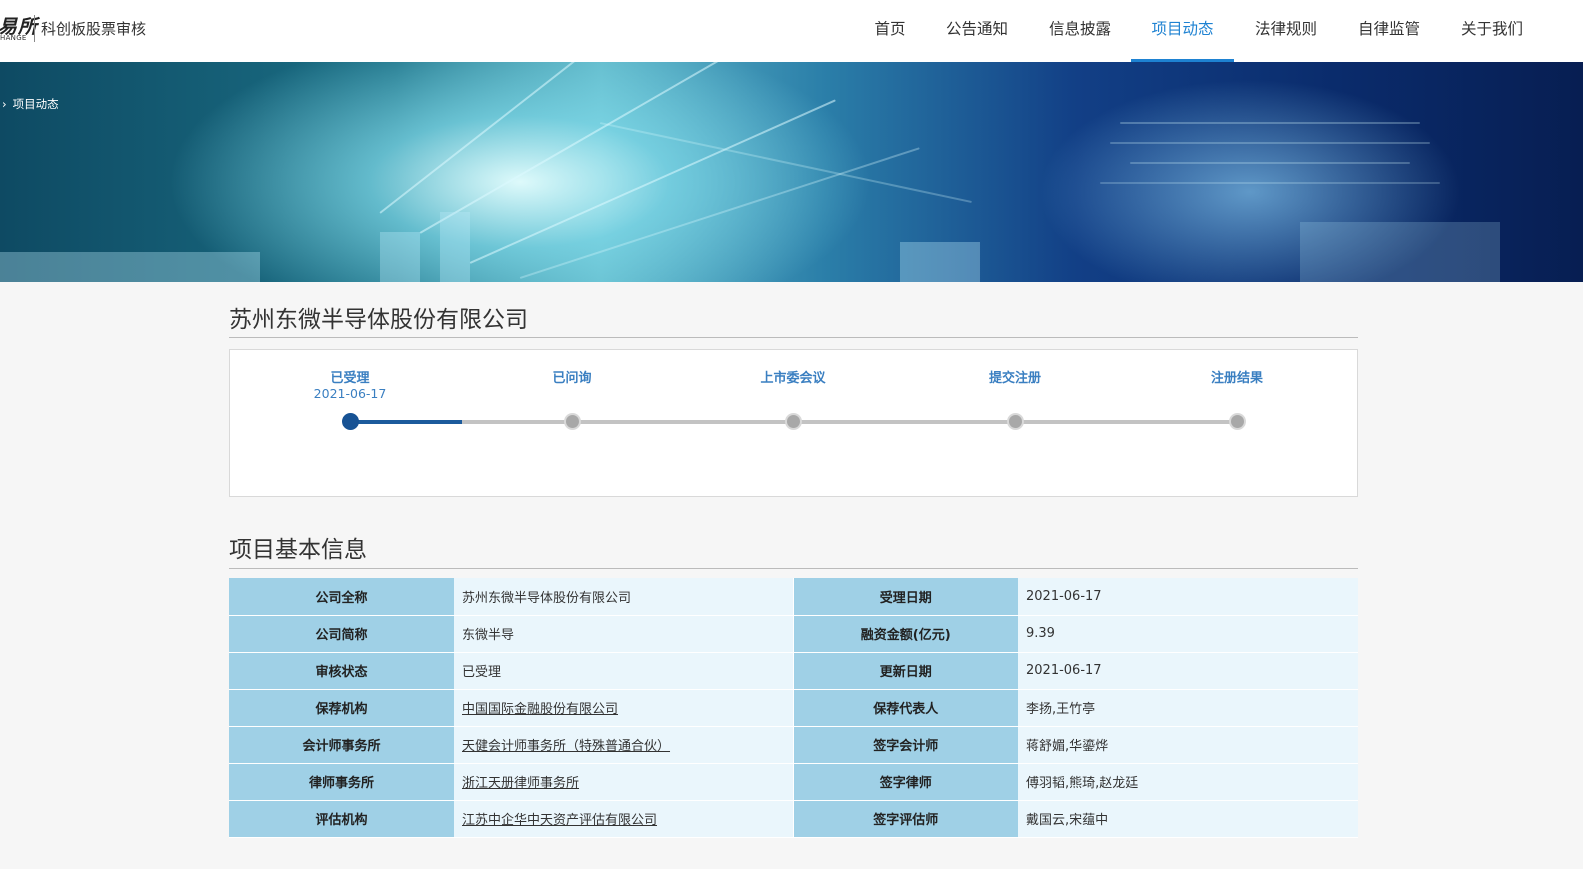 The height and width of the screenshot is (869, 1583). Describe the element at coordinates (1492, 31) in the screenshot. I see `nav-about: 关于我们` at that location.